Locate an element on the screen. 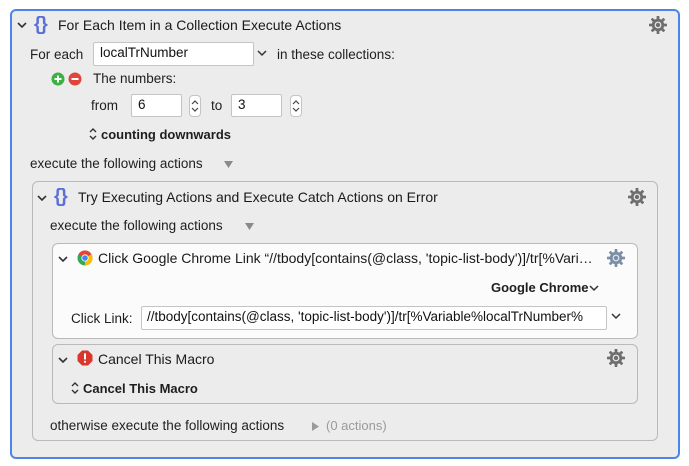  triangle-right-icon is located at coordinates (315, 426).